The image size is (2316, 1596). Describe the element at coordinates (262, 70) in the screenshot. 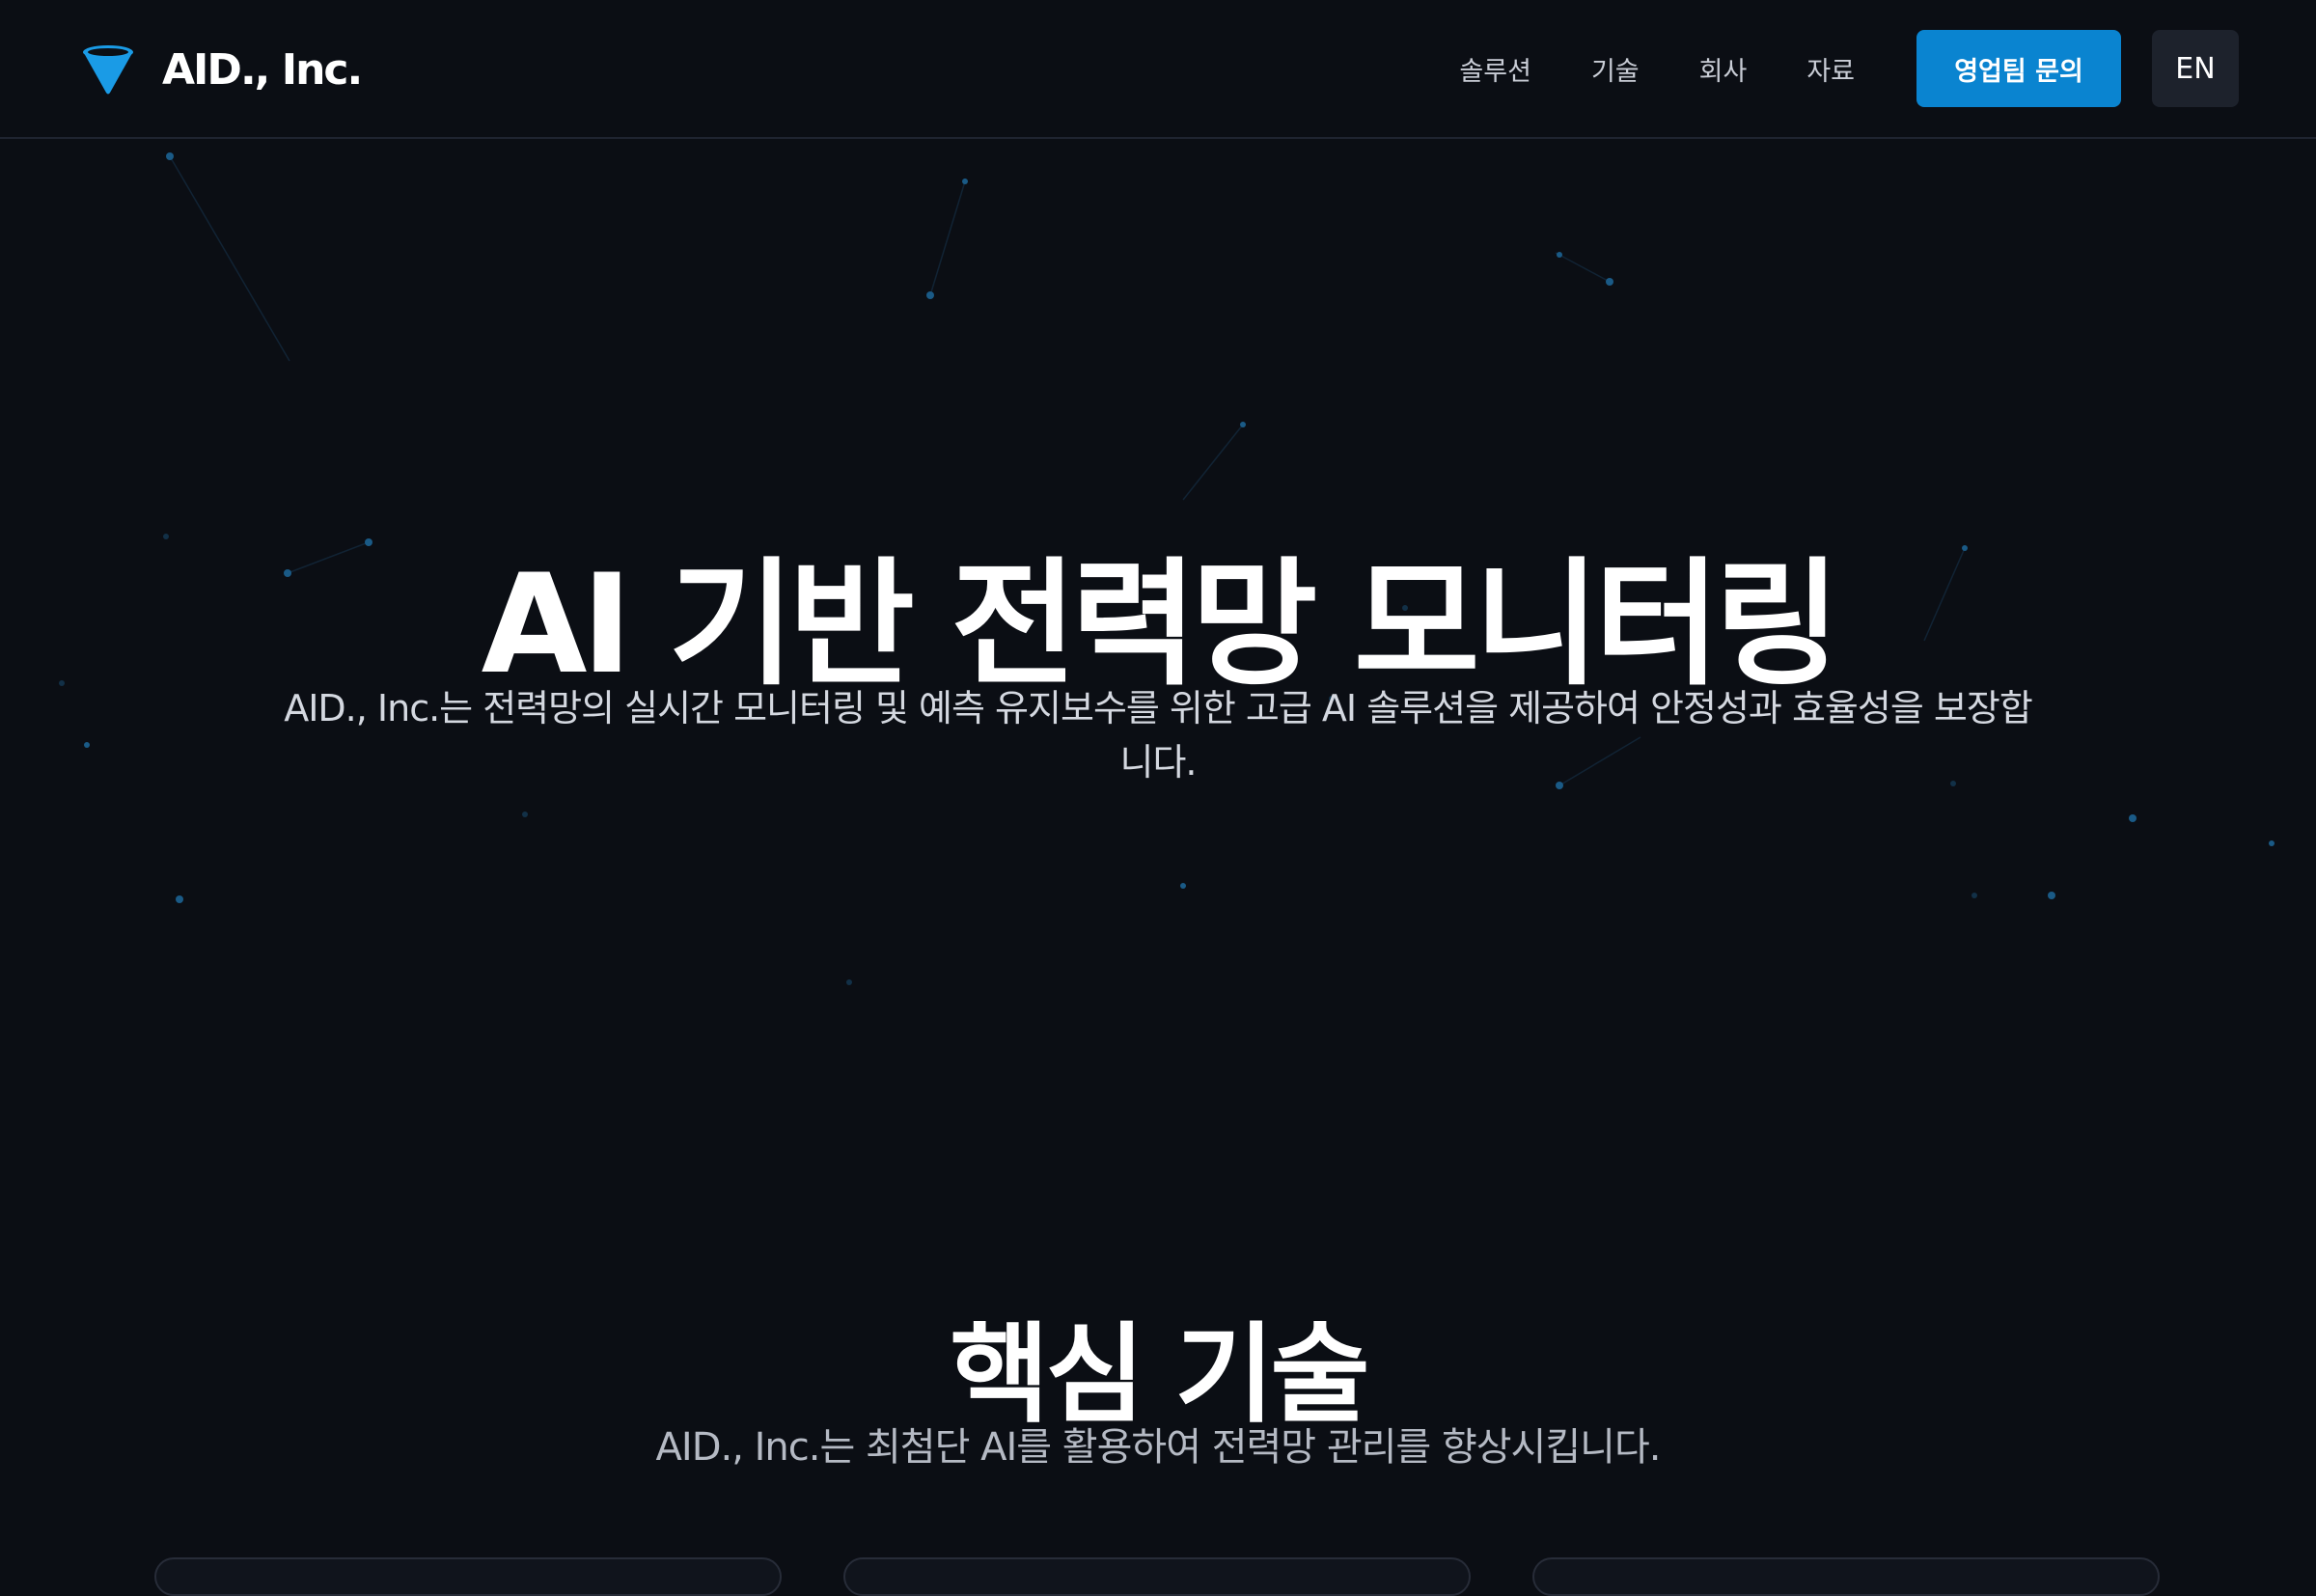

I see `brand-name: AID., Inc.` at that location.